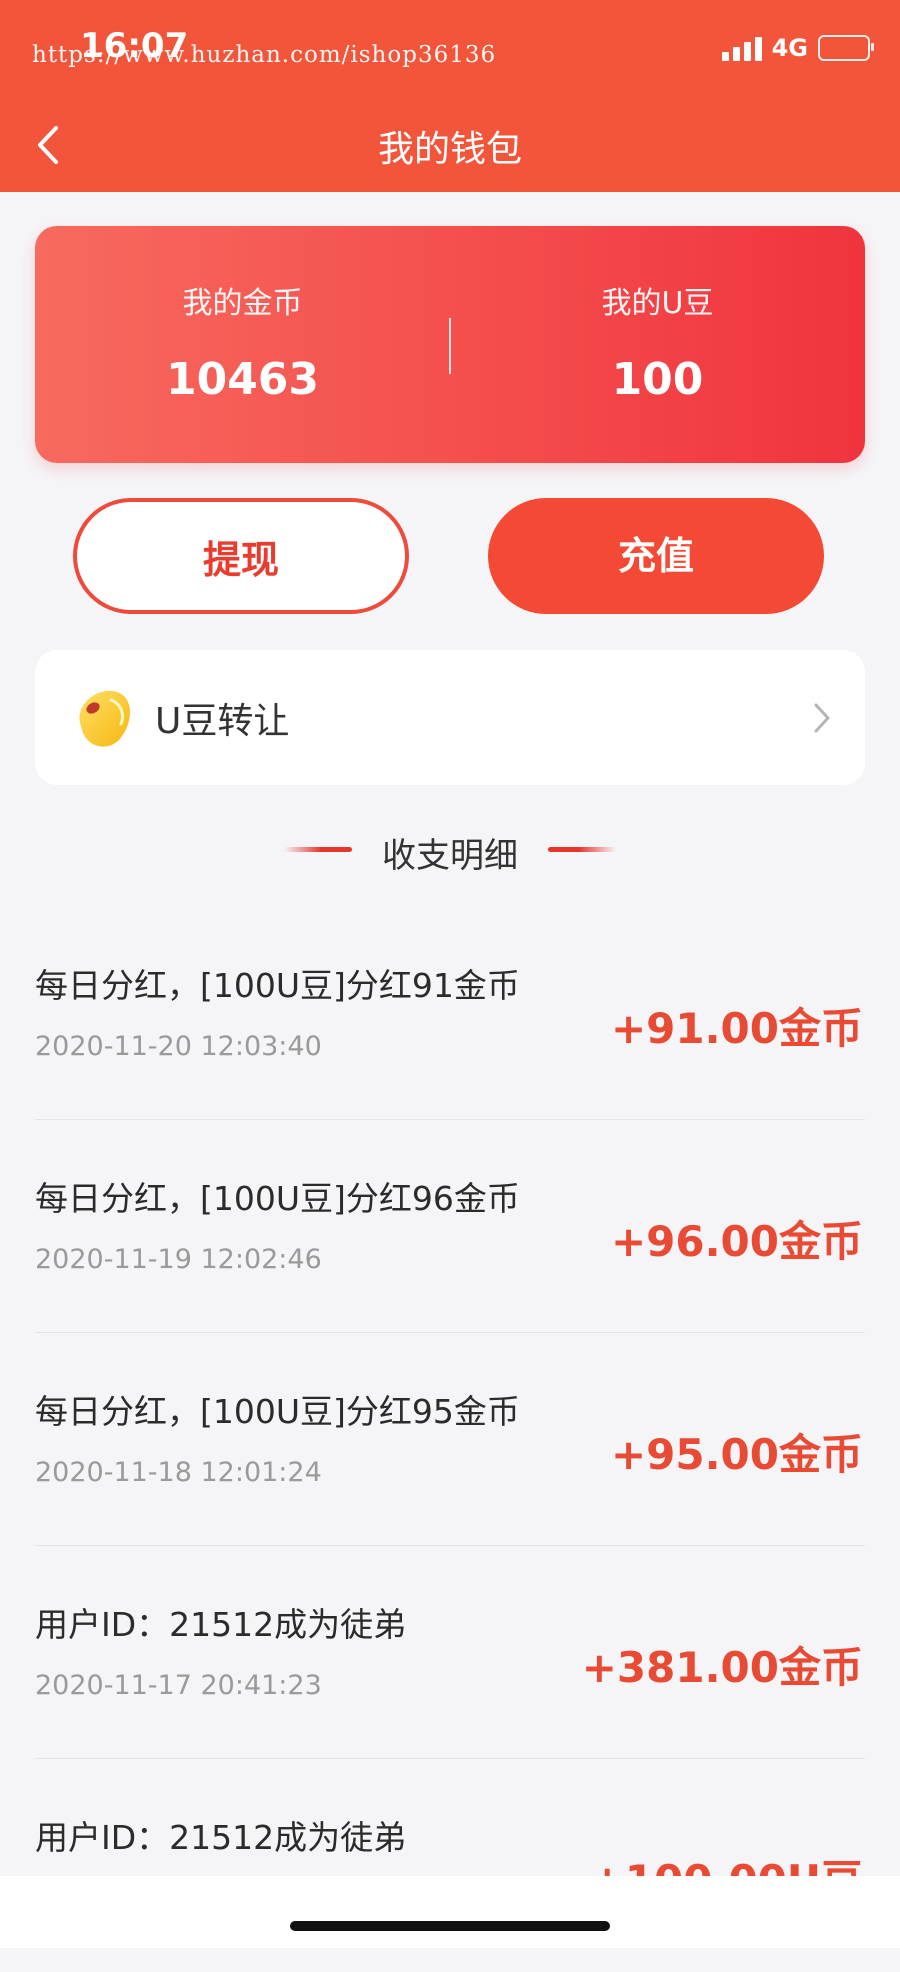 Image resolution: width=900 pixels, height=1972 pixels. Describe the element at coordinates (277, 1411) in the screenshot. I see `transaction-description: 每日分红，[100U豆]分红95金币` at that location.